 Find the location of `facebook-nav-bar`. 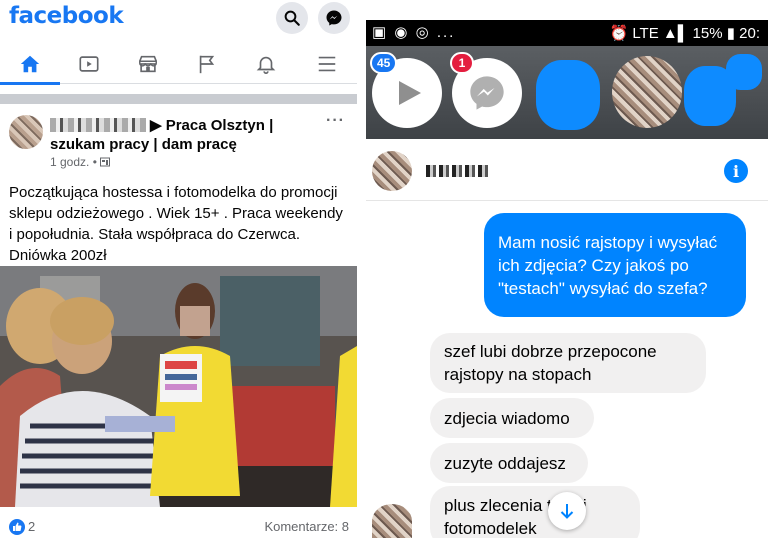

facebook-nav-bar is located at coordinates (178, 64).